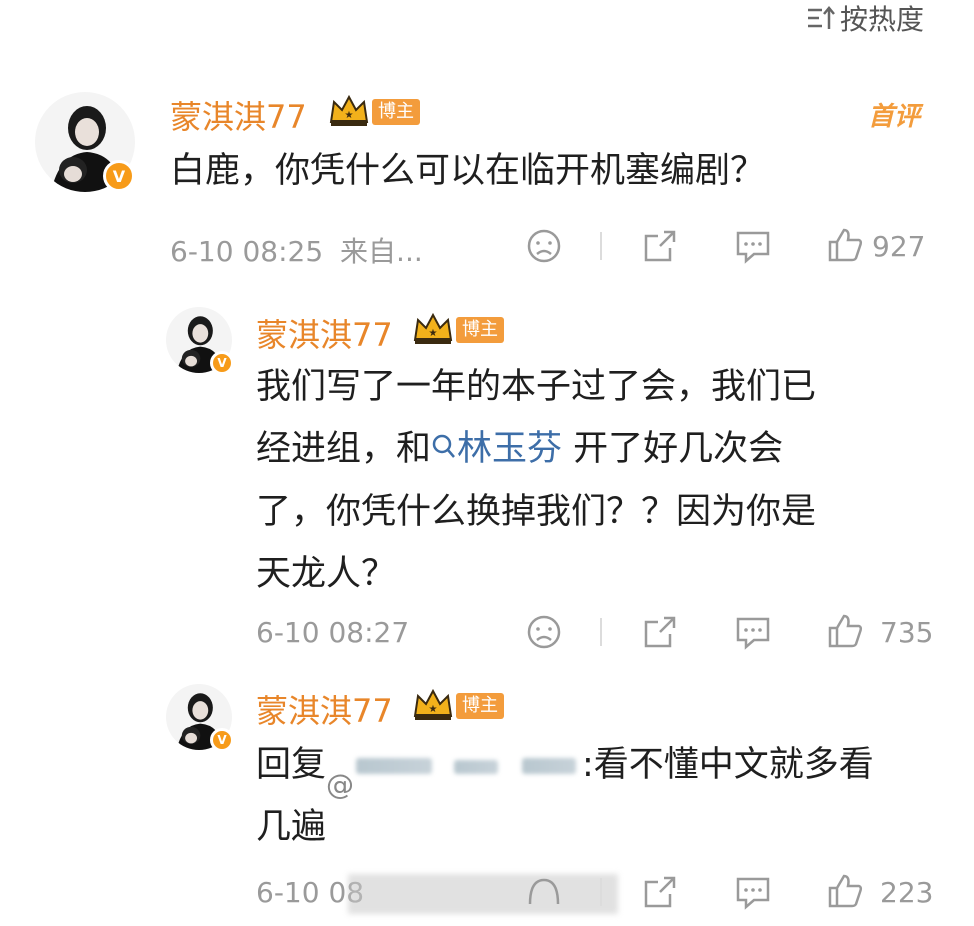  I want to click on comment-line: 经进组，和 林玉芬 开了好几次会, so click(606, 449).